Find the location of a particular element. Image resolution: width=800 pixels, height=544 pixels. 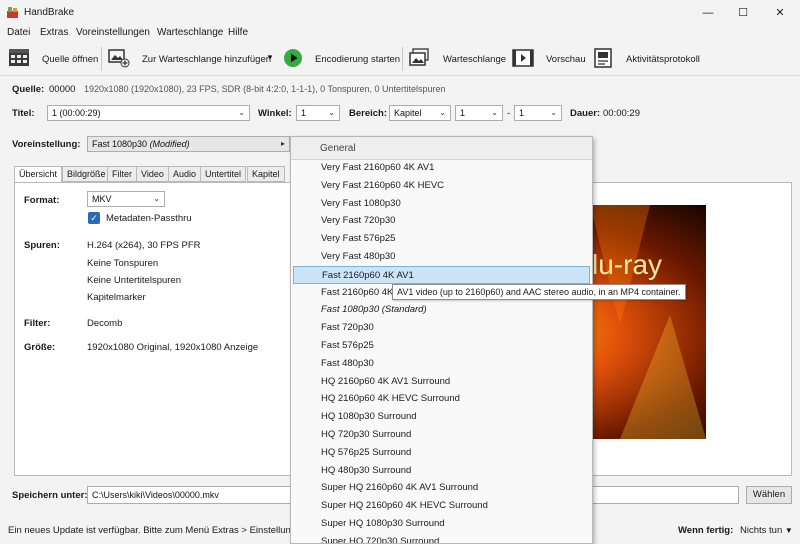

handbrake-logo-icon is located at coordinates (12, 12).